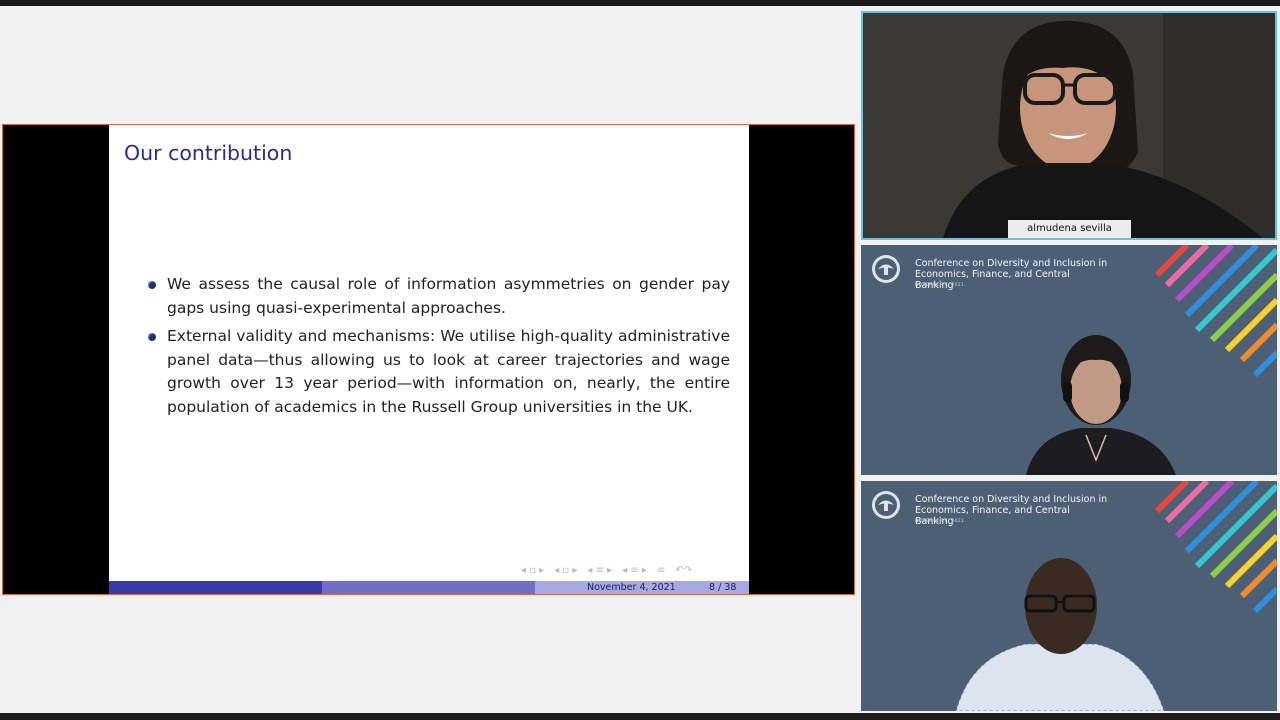 The image size is (1280, 720). Describe the element at coordinates (634, 570) in the screenshot. I see `nav-slide-icon: ◂ ≡ ▸` at that location.